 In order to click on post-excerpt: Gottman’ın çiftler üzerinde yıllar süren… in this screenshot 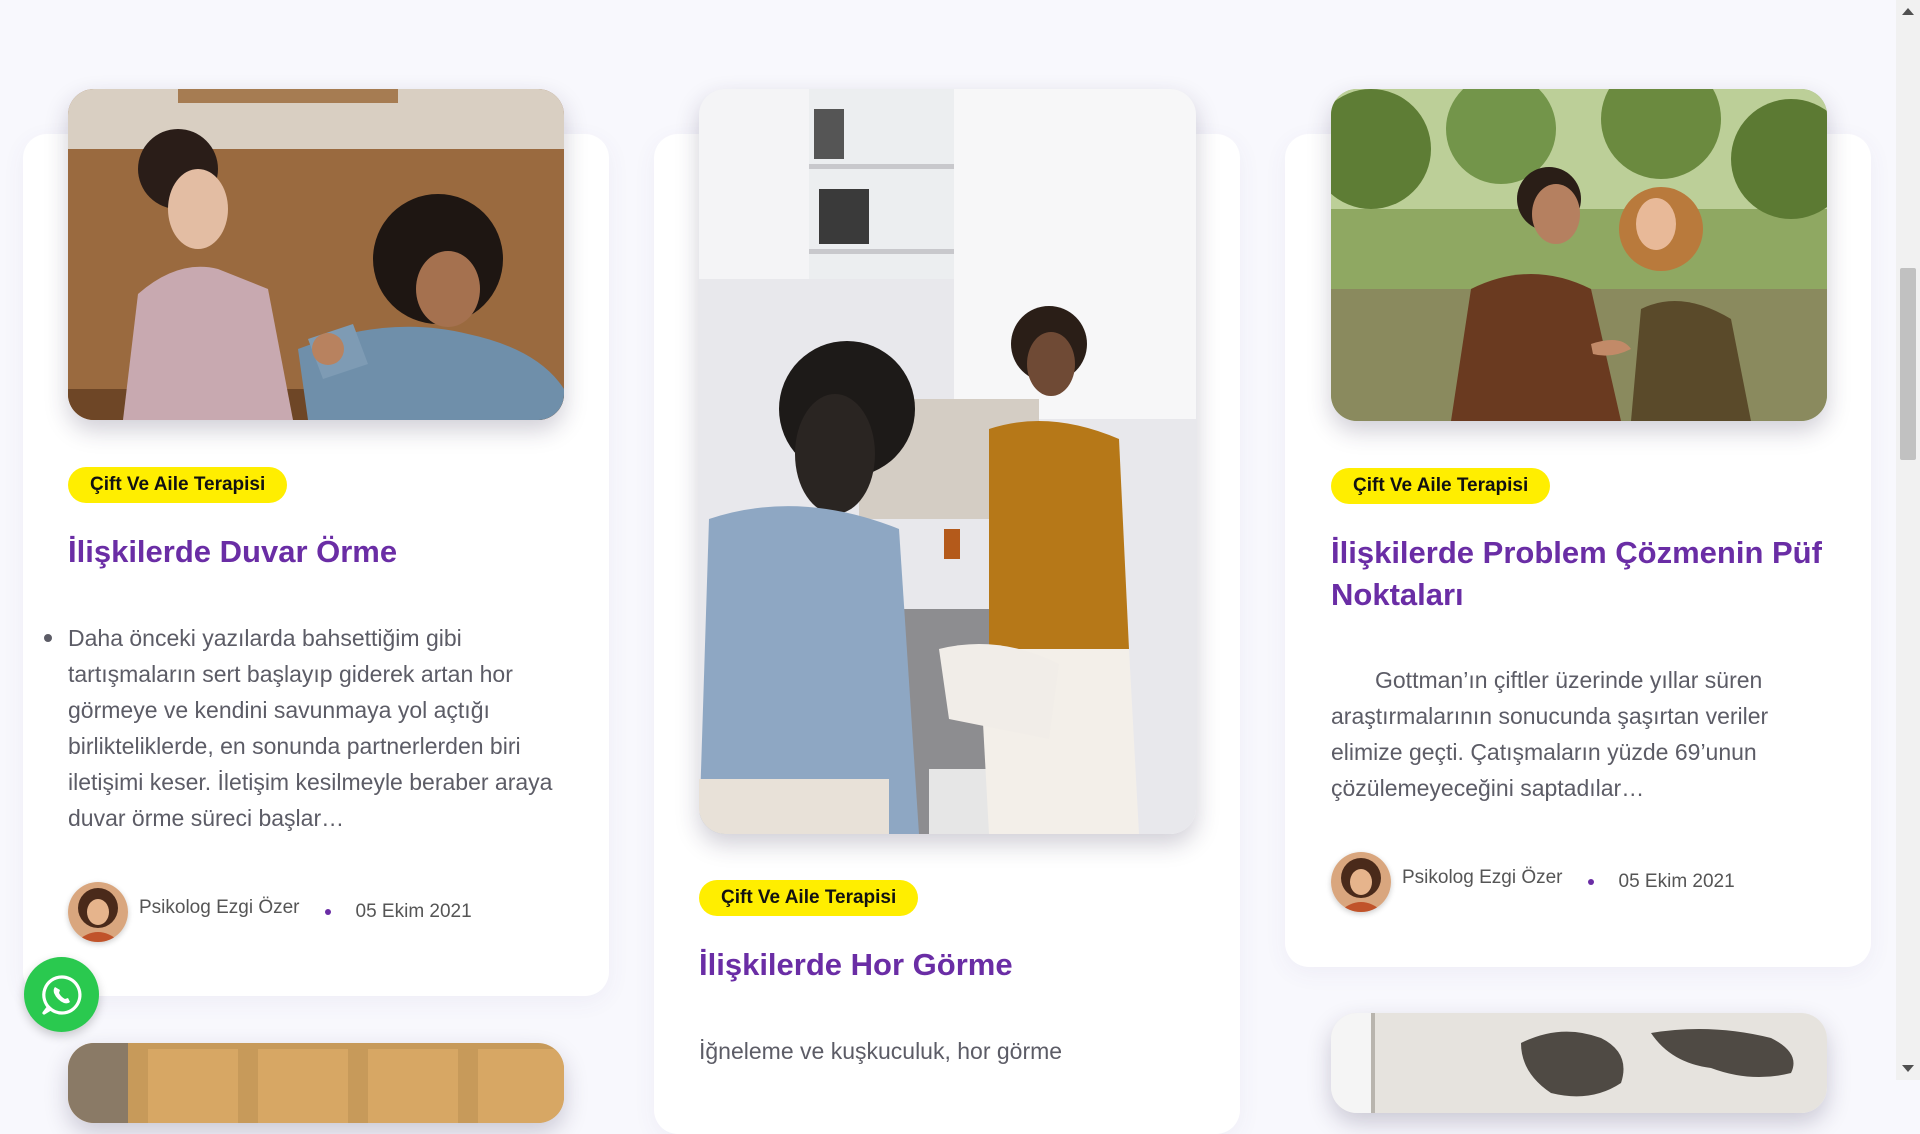, I will do `click(1550, 734)`.